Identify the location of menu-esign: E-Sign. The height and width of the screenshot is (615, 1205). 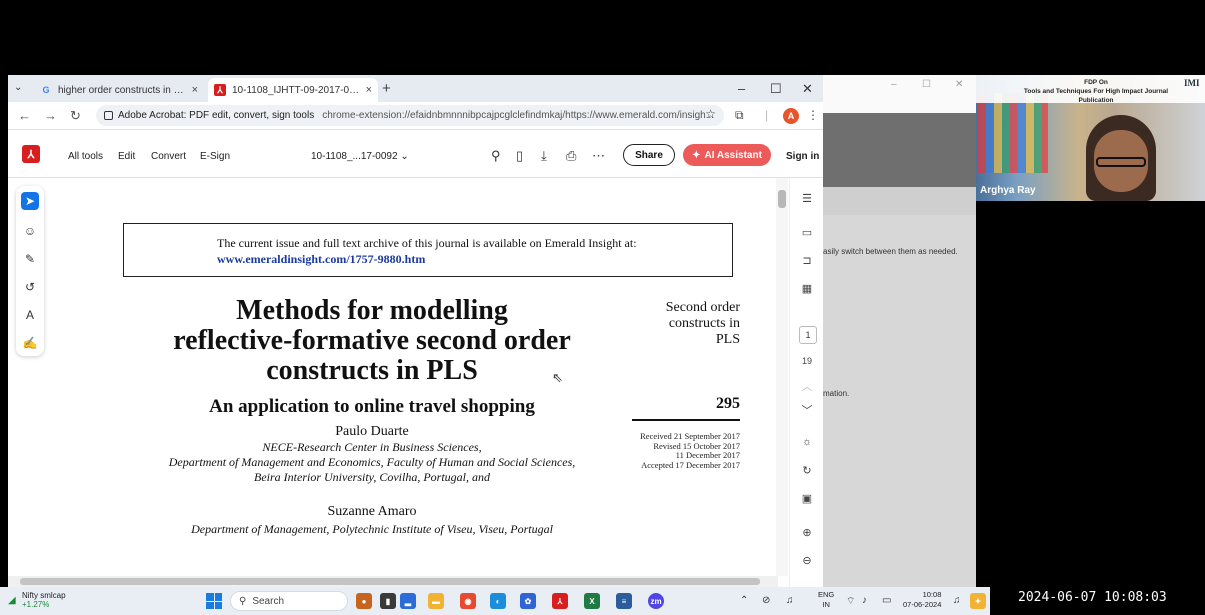
(215, 156).